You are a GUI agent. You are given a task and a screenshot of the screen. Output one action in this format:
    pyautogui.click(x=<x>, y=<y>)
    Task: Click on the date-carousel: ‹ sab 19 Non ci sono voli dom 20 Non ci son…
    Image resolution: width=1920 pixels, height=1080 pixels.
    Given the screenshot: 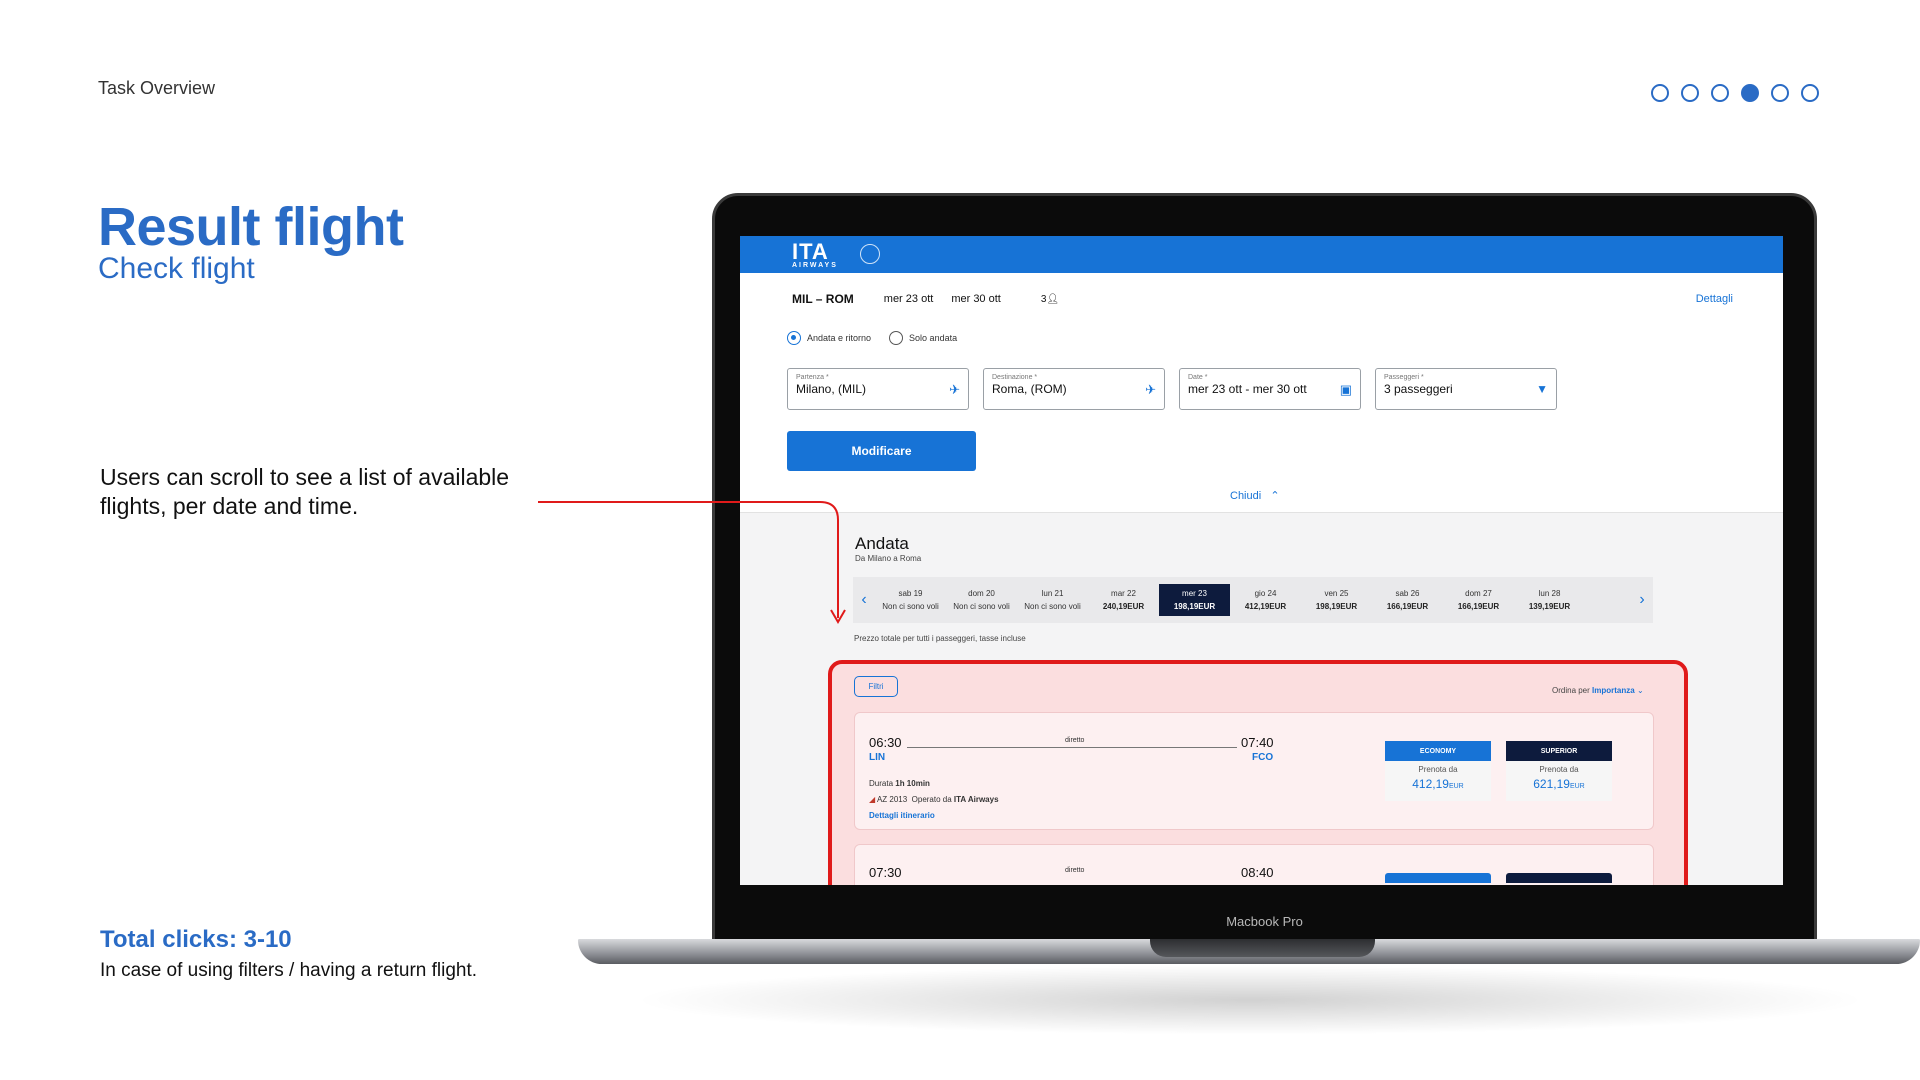 What is the action you would take?
    pyautogui.click(x=1253, y=600)
    